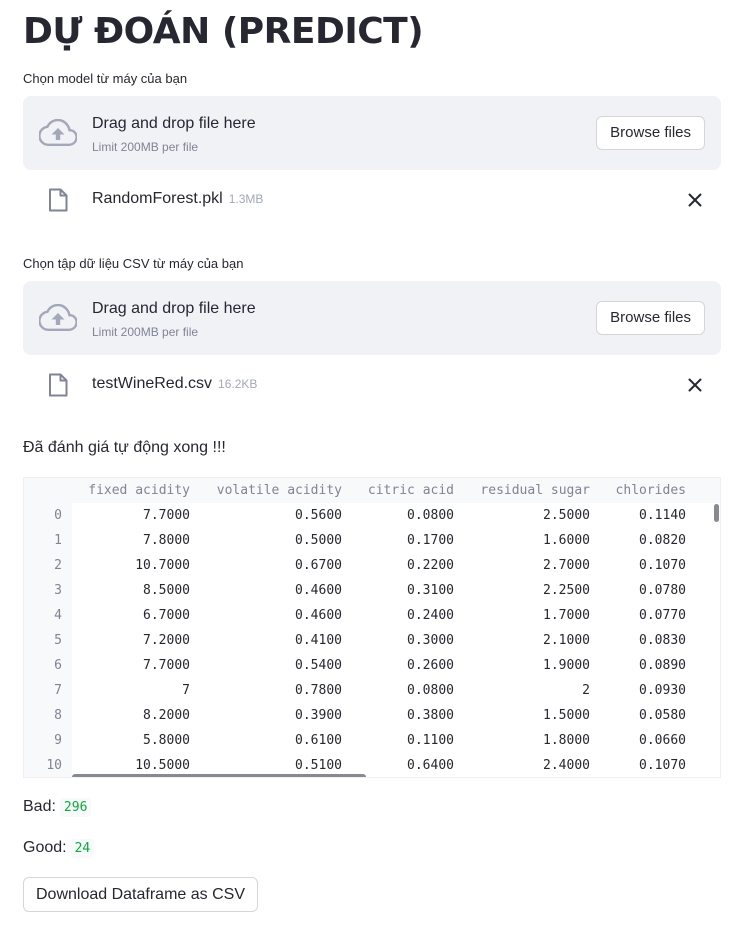 This screenshot has height=940, width=741. Describe the element at coordinates (430, 640) in the screenshot. I see `table-cell: 0.3000` at that location.